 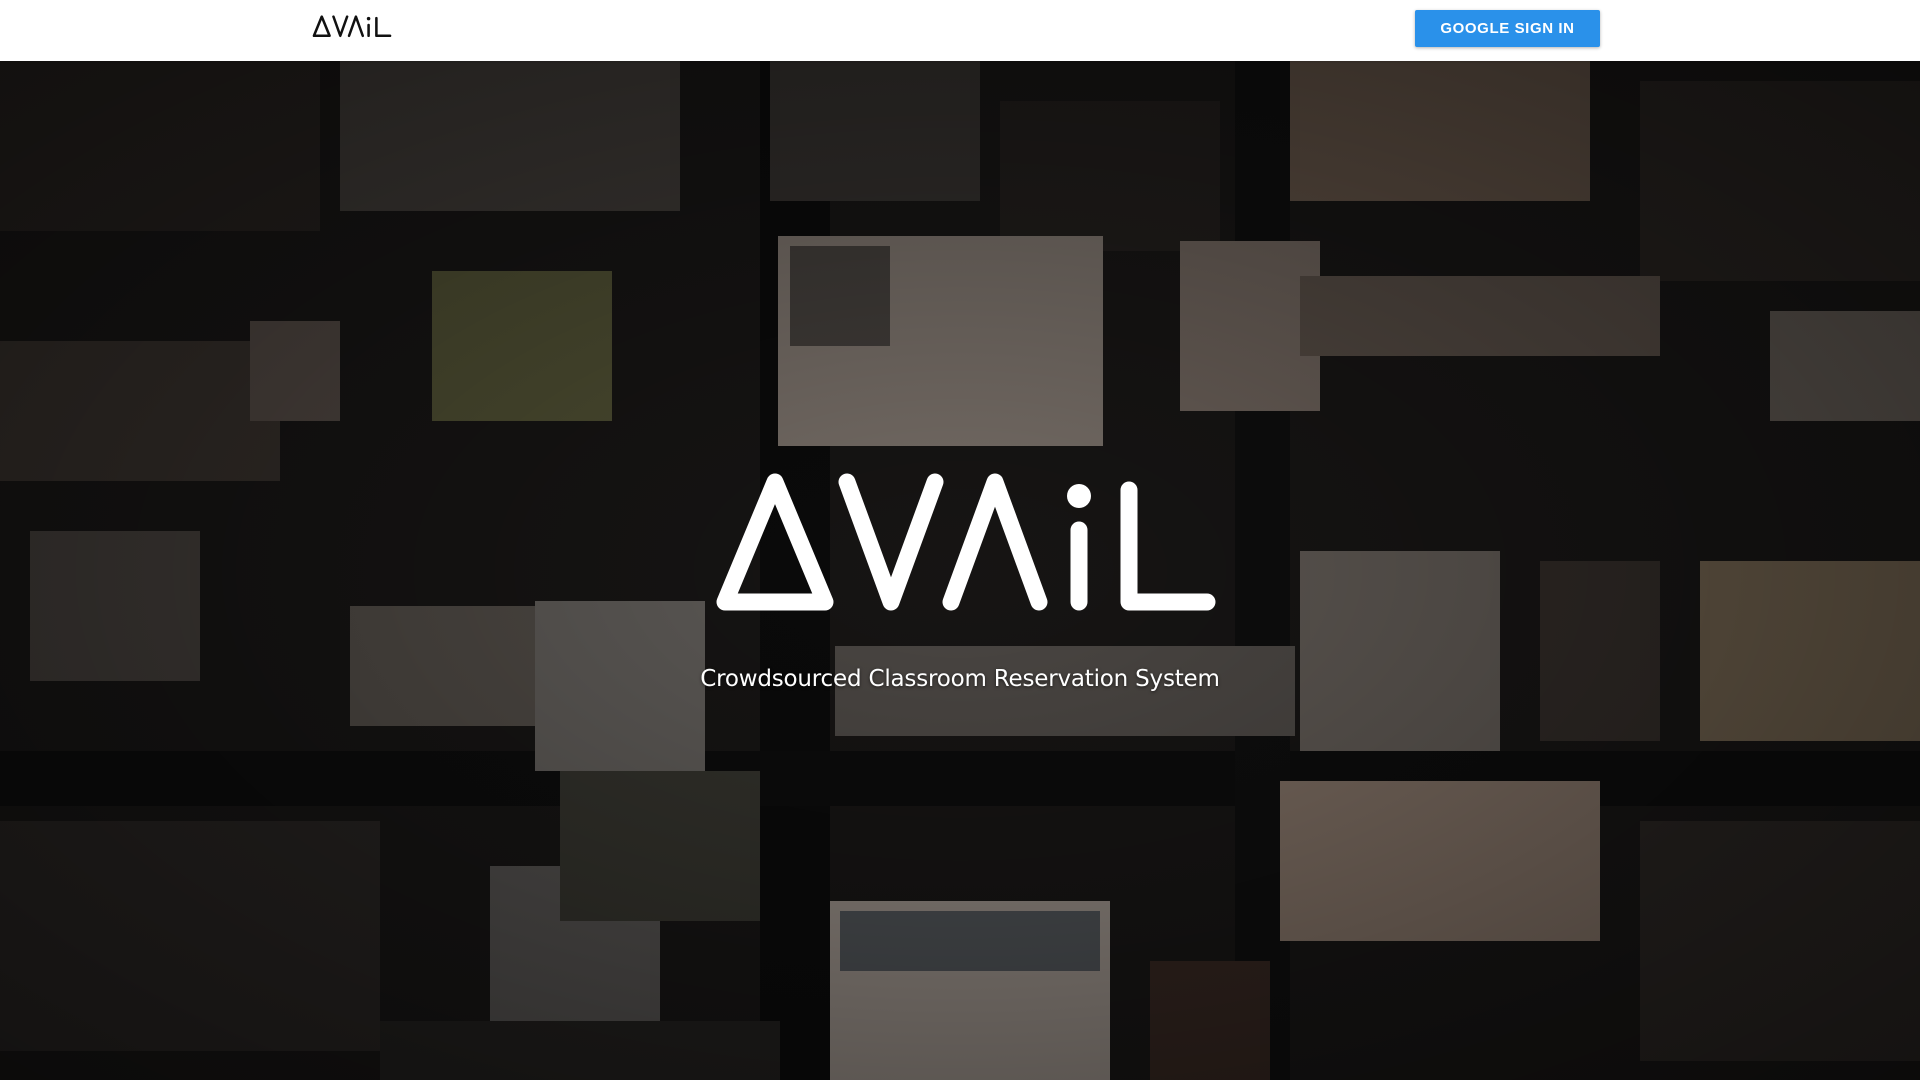 I want to click on top-navbar: GOOGLE SIGN IN, so click(x=960, y=30).